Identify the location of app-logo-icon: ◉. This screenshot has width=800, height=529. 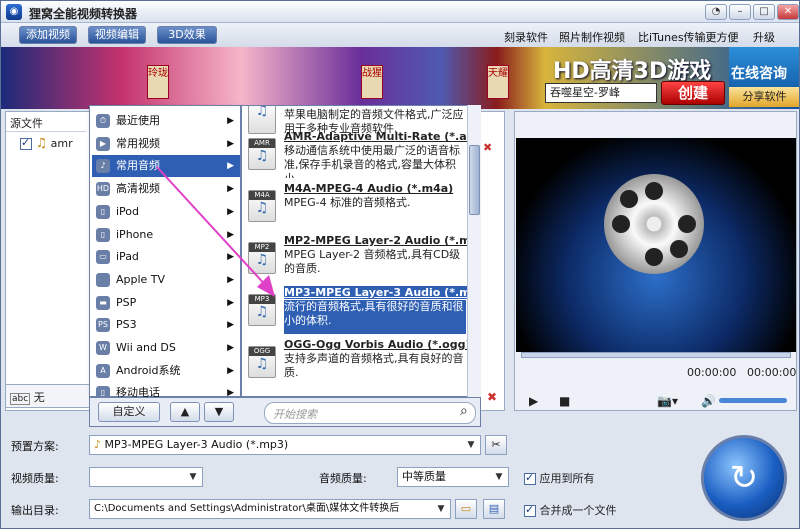
(14, 12).